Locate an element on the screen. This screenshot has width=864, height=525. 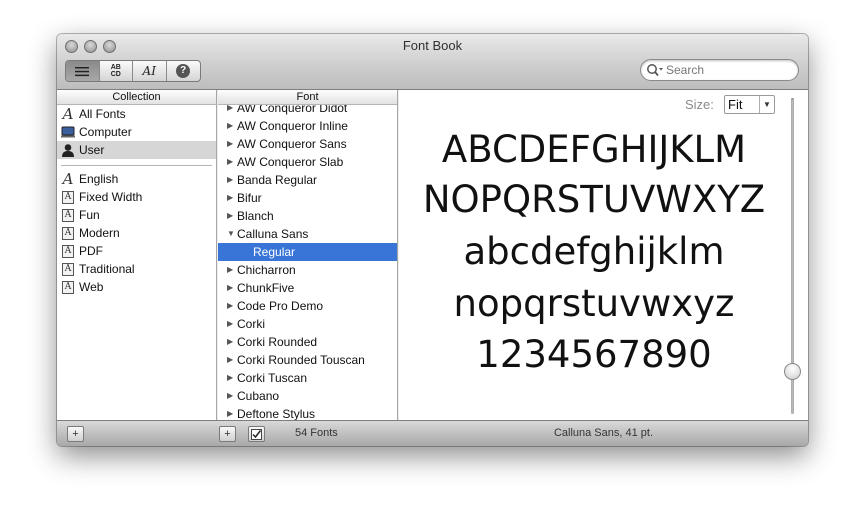
text-sample-icon: AI is located at coordinates (149, 71).